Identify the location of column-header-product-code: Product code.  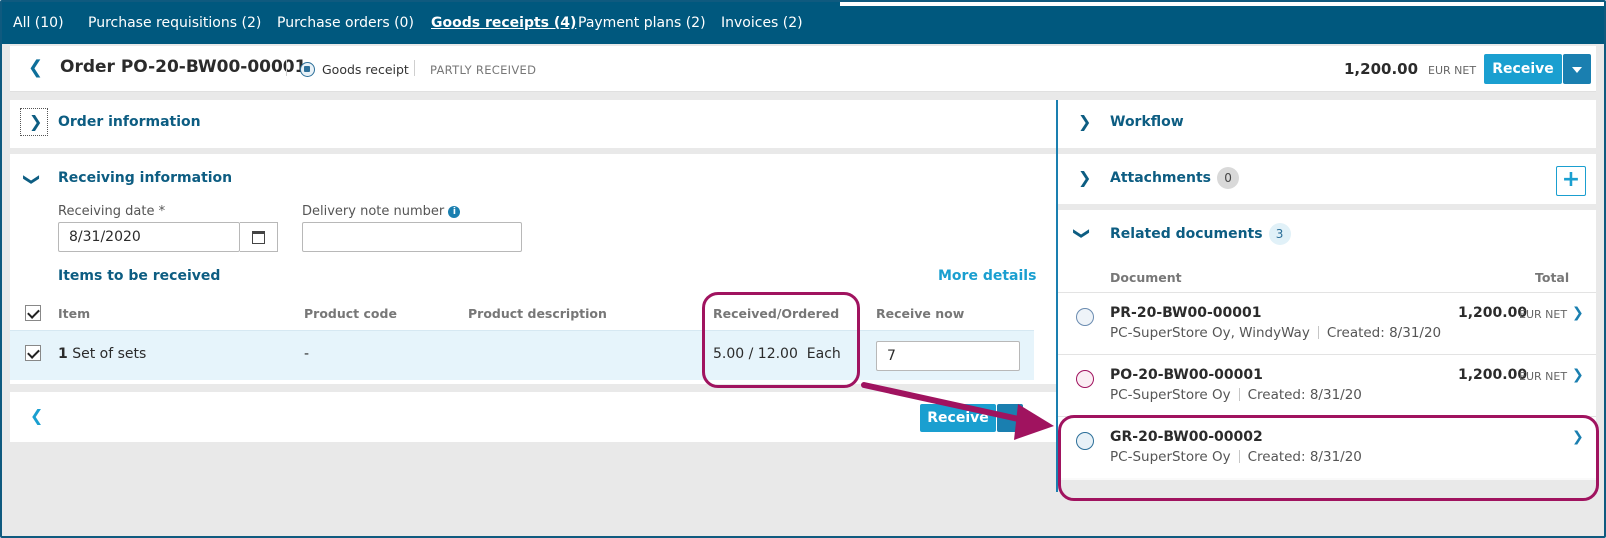
(350, 313).